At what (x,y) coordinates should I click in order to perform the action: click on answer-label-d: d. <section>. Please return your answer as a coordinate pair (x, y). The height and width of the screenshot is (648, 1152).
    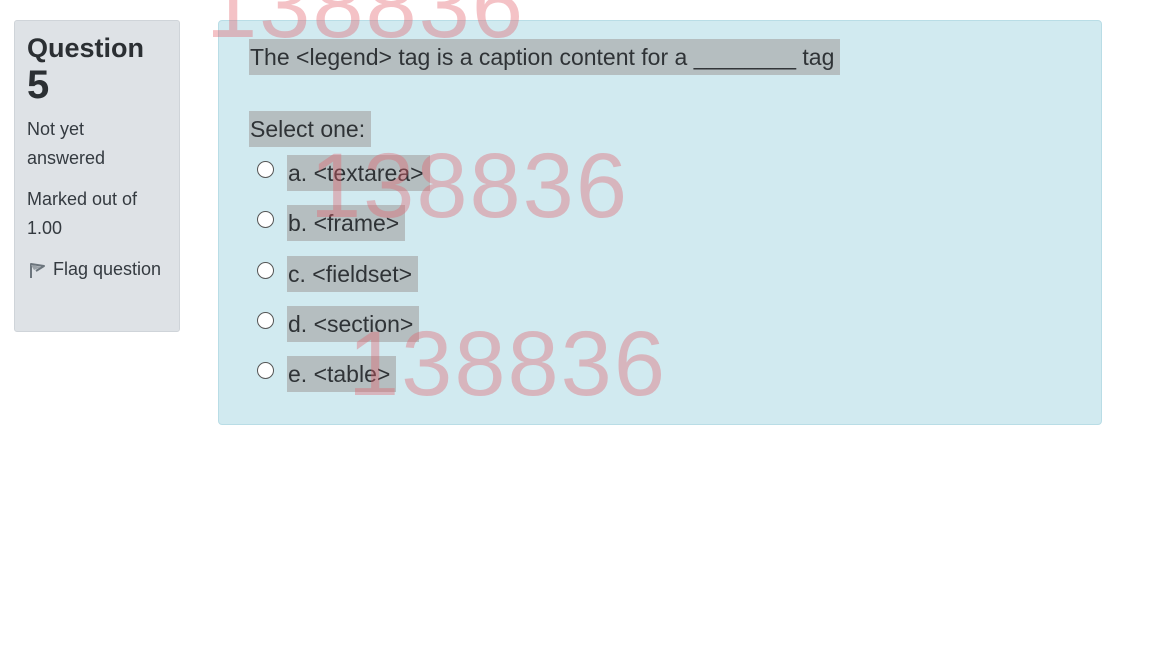
    Looking at the image, I should click on (353, 323).